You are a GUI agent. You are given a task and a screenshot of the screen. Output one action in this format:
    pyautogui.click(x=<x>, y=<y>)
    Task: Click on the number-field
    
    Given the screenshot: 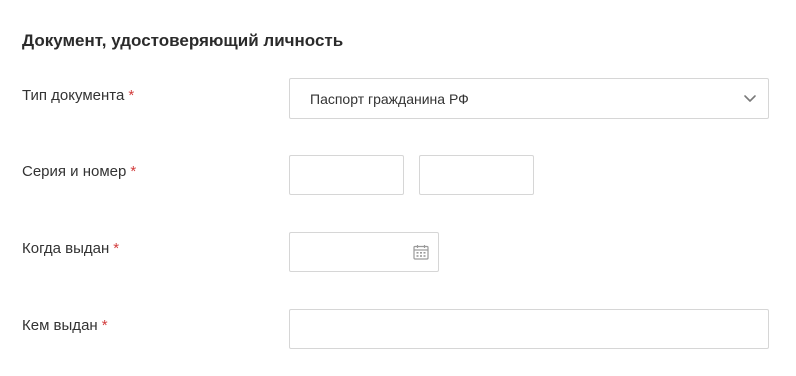 What is the action you would take?
    pyautogui.click(x=476, y=175)
    